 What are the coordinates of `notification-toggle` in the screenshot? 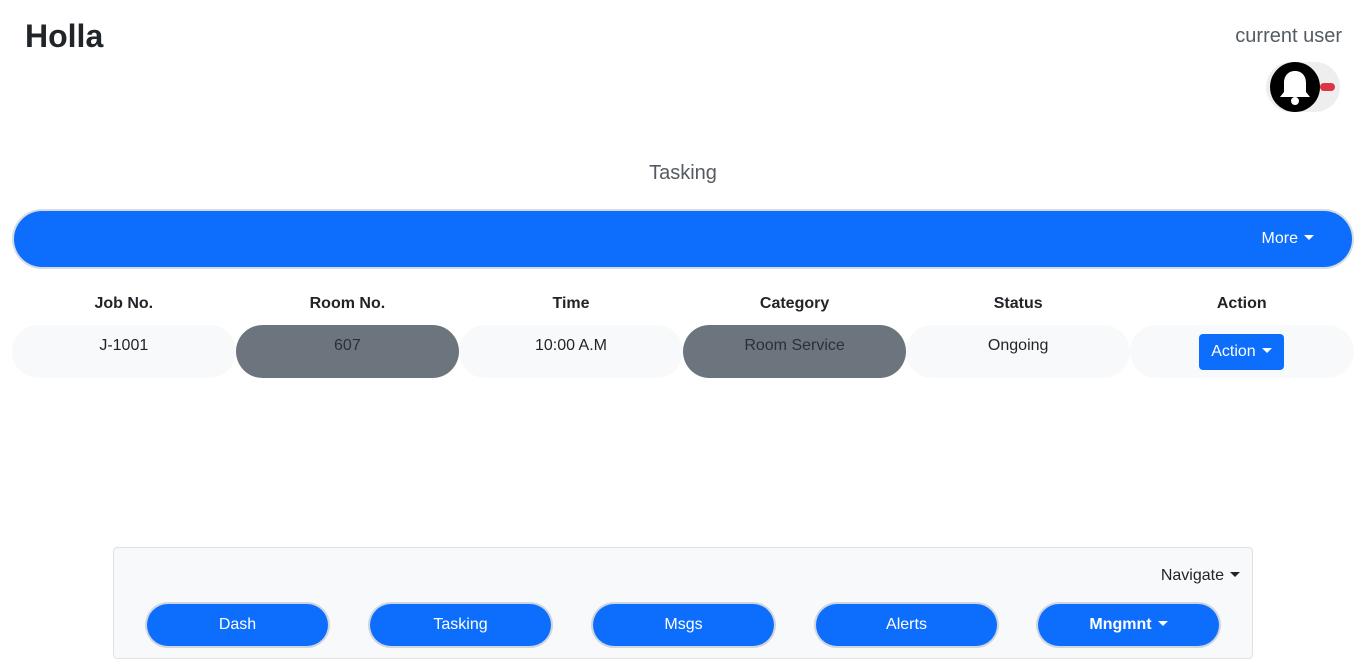 It's located at (1303, 87).